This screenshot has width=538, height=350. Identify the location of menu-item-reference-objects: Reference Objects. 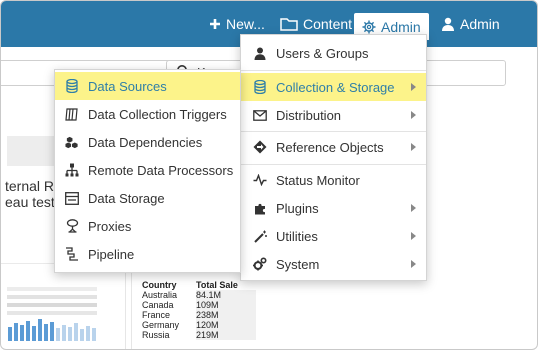
(333, 147).